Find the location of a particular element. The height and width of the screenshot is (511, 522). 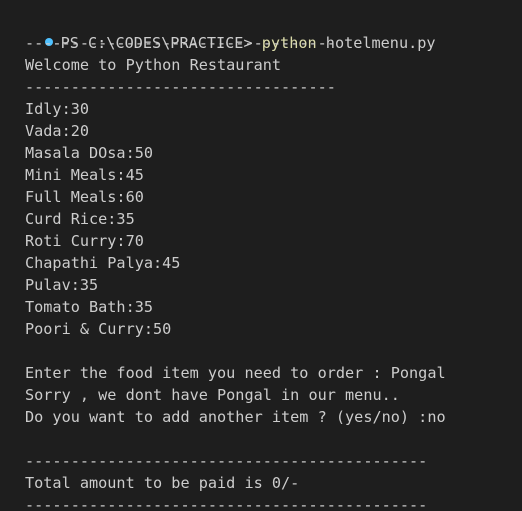

menu-item: Idly:30 is located at coordinates (57, 109).